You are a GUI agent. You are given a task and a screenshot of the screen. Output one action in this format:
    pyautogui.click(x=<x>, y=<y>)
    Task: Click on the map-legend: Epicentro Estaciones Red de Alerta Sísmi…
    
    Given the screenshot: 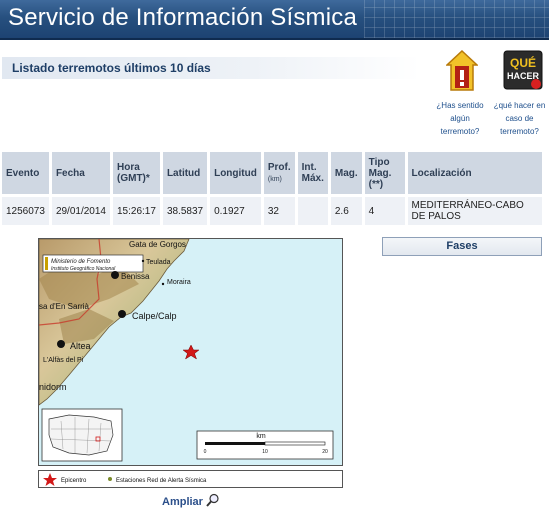 What is the action you would take?
    pyautogui.click(x=190, y=479)
    